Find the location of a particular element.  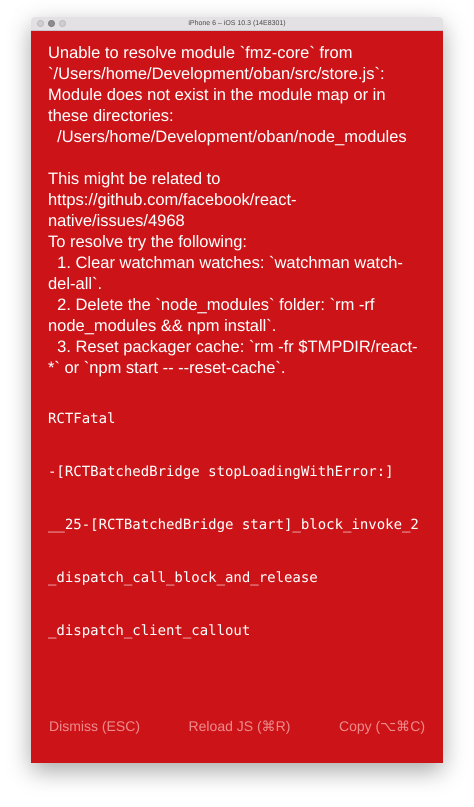

stack-frame: __25-[RCTBatchedBridge start]_block_invoke_2 is located at coordinates (237, 525).